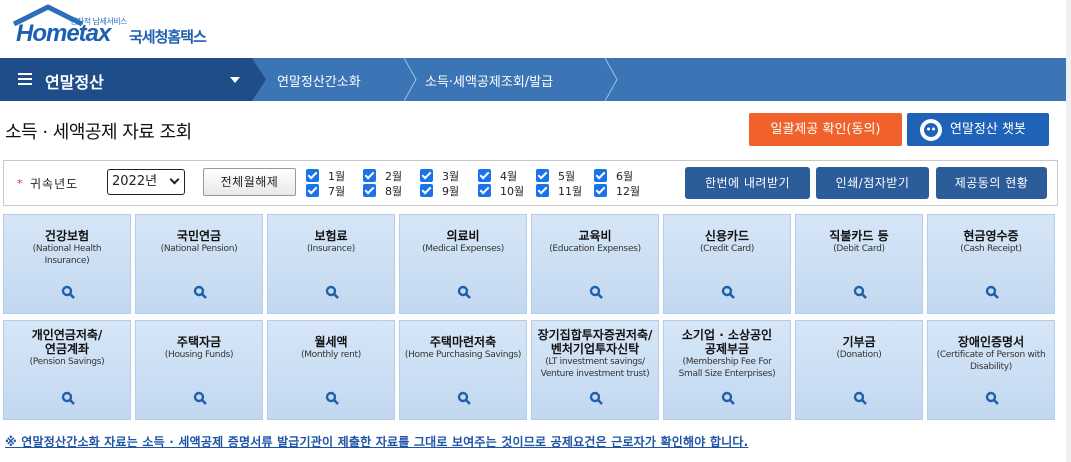  What do you see at coordinates (463, 342) in the screenshot?
I see `tile-title: 주택마련저축` at bounding box center [463, 342].